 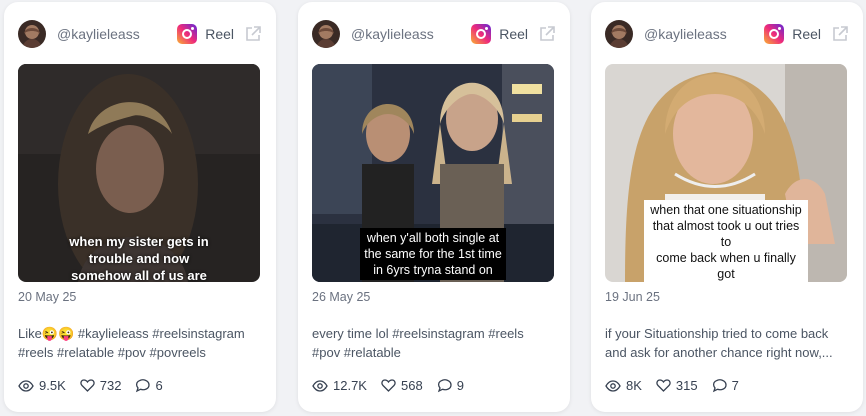 I want to click on views-stat: 12.7K, so click(x=339, y=385).